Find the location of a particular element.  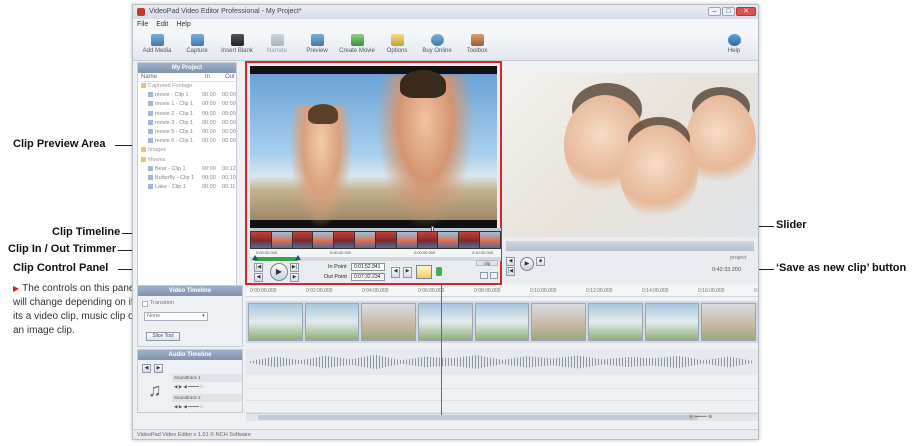

clip-play-button: ▶ is located at coordinates (279, 272).